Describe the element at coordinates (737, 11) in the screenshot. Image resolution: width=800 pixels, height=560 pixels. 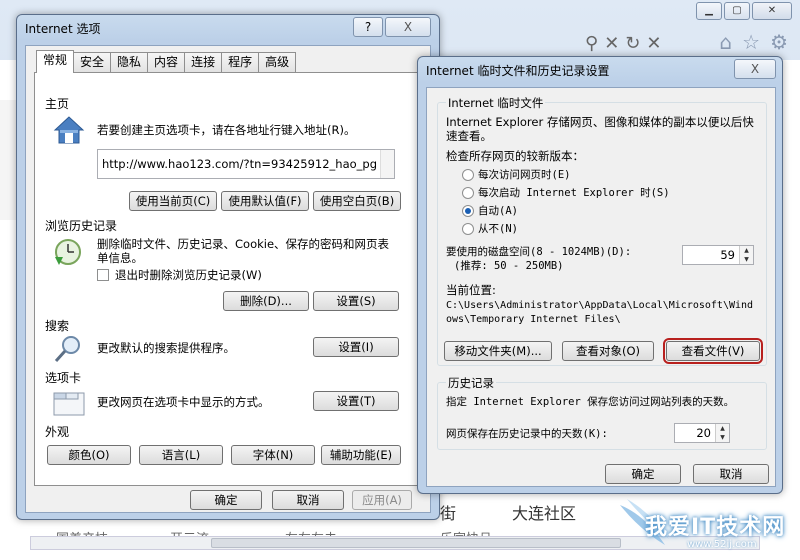
I see `maximize-button: ▢` at that location.